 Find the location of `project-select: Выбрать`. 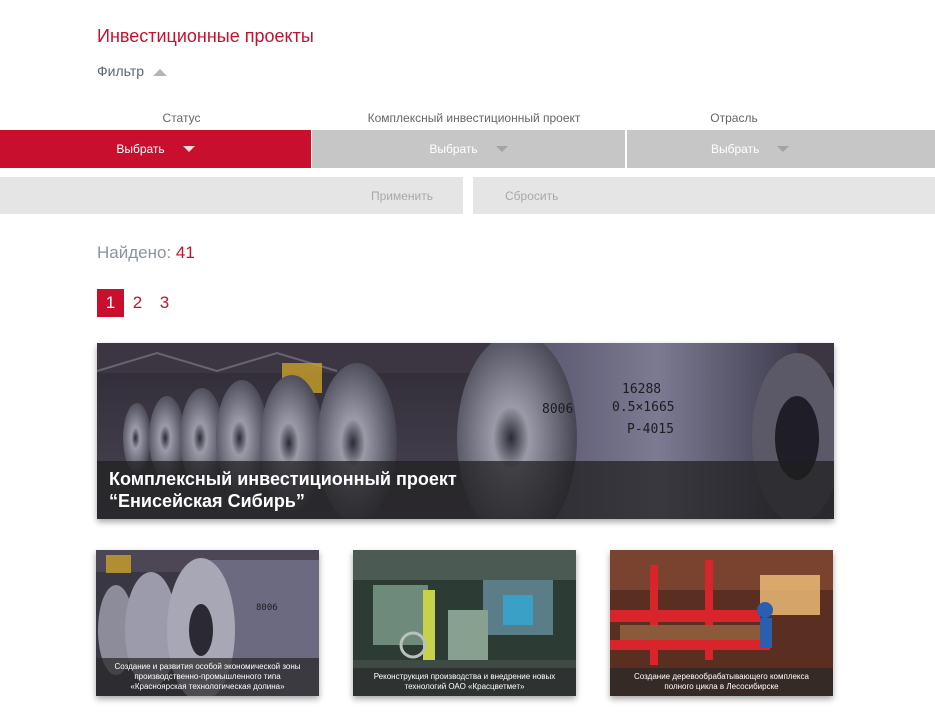

project-select: Выбрать is located at coordinates (468, 149).